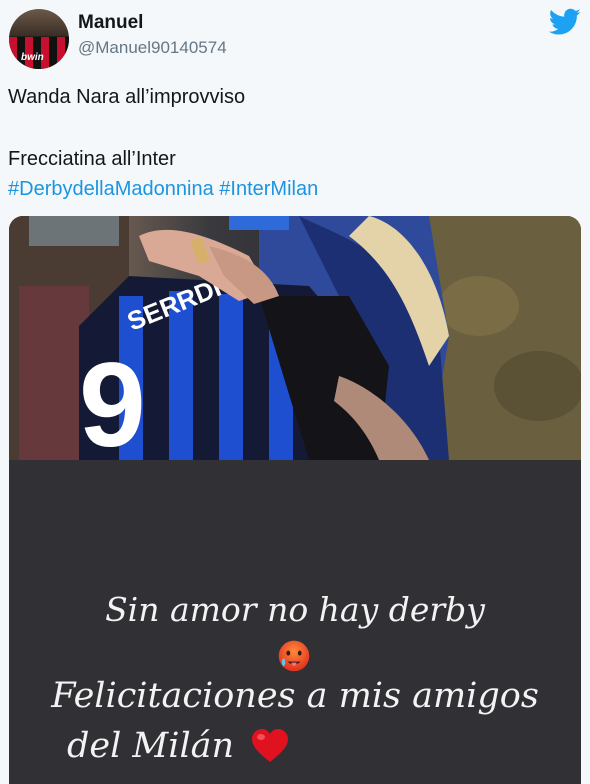  I want to click on caption-line2: Felicitaciones a mis amigos, so click(295, 696).